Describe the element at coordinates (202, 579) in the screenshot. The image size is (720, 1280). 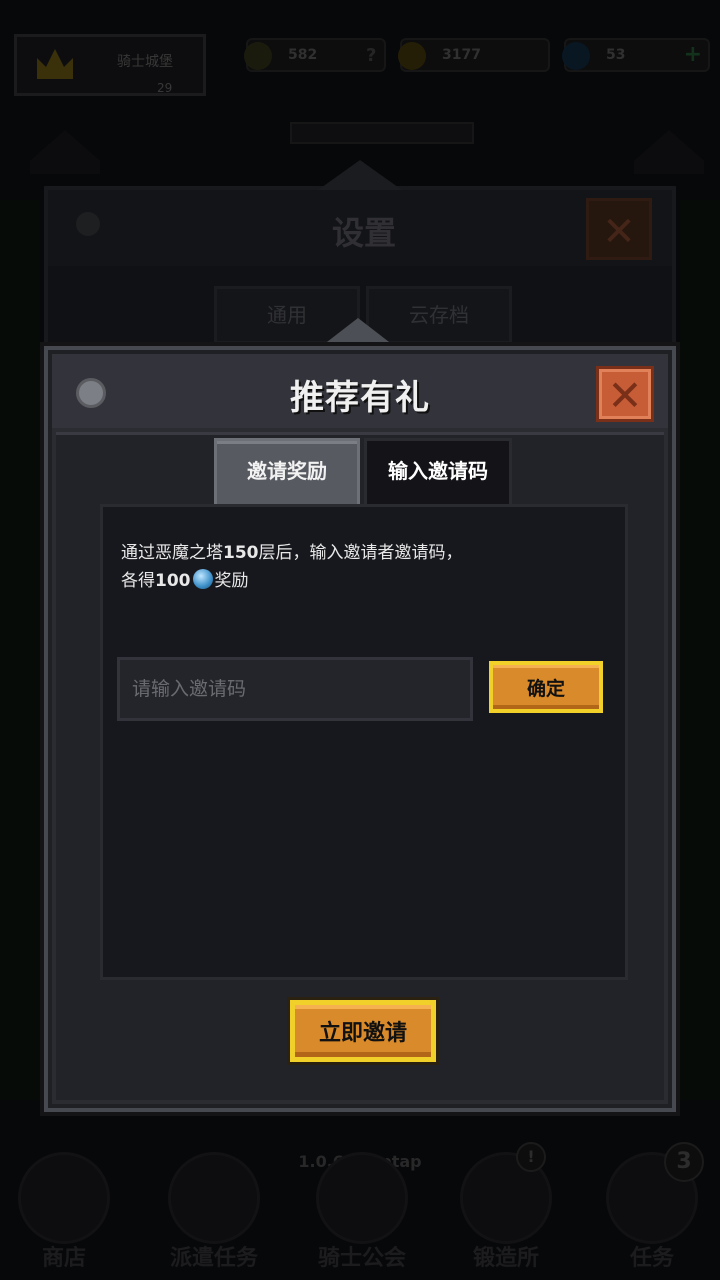
I see `gem-icon` at that location.